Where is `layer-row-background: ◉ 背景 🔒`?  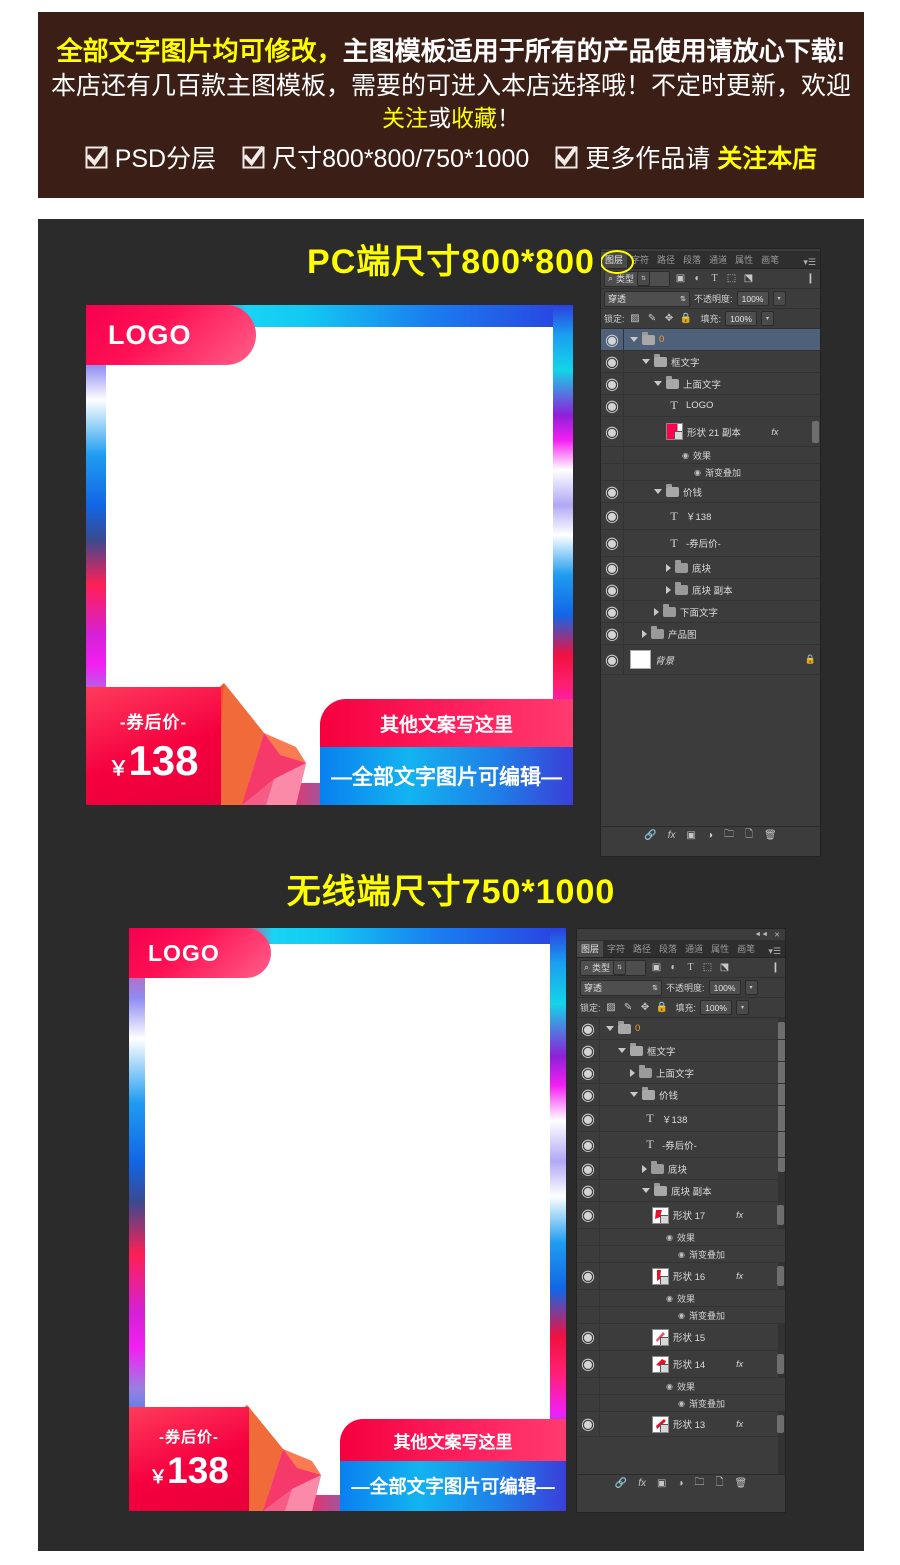 layer-row-background: ◉ 背景 🔒 is located at coordinates (710, 660).